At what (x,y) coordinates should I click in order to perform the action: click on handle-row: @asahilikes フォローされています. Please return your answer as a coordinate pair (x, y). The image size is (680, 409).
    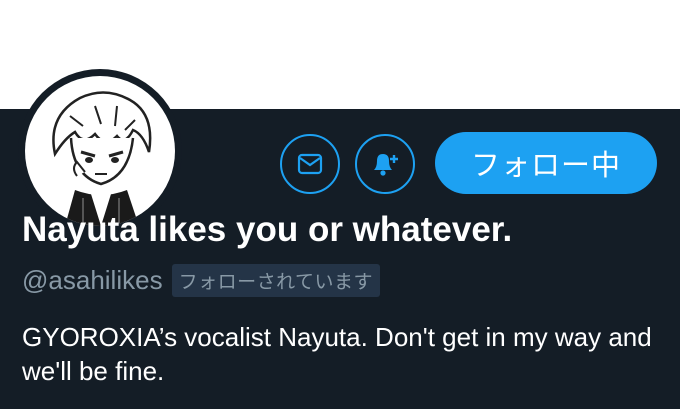
    Looking at the image, I should click on (201, 280).